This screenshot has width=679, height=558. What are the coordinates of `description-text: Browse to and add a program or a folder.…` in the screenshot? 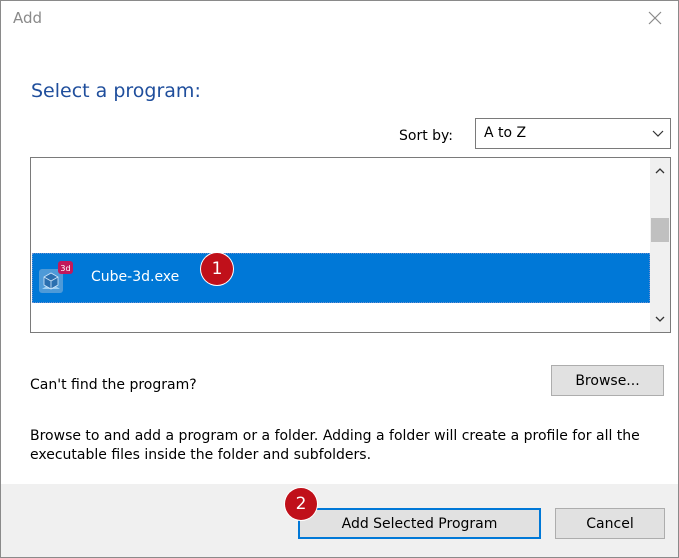 It's located at (335, 445).